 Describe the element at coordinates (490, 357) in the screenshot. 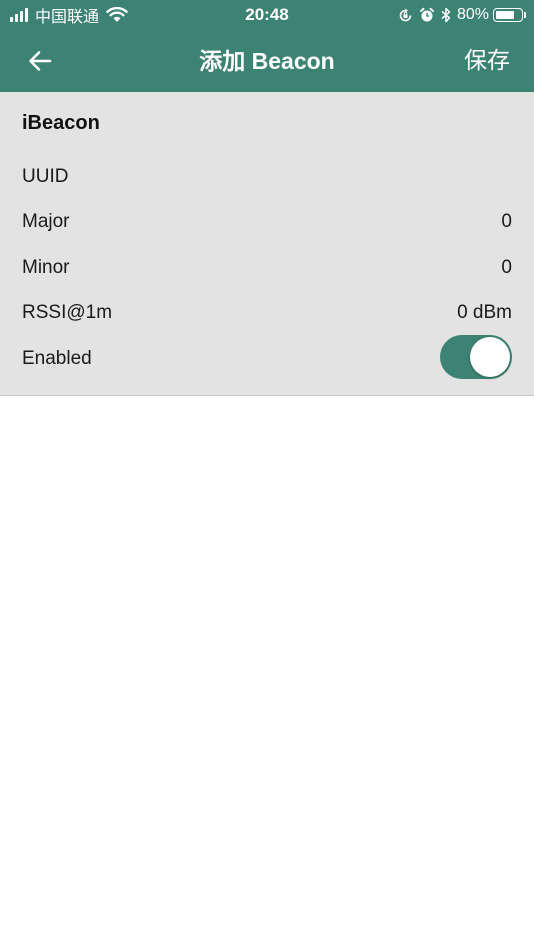

I see `toggle-knob` at that location.